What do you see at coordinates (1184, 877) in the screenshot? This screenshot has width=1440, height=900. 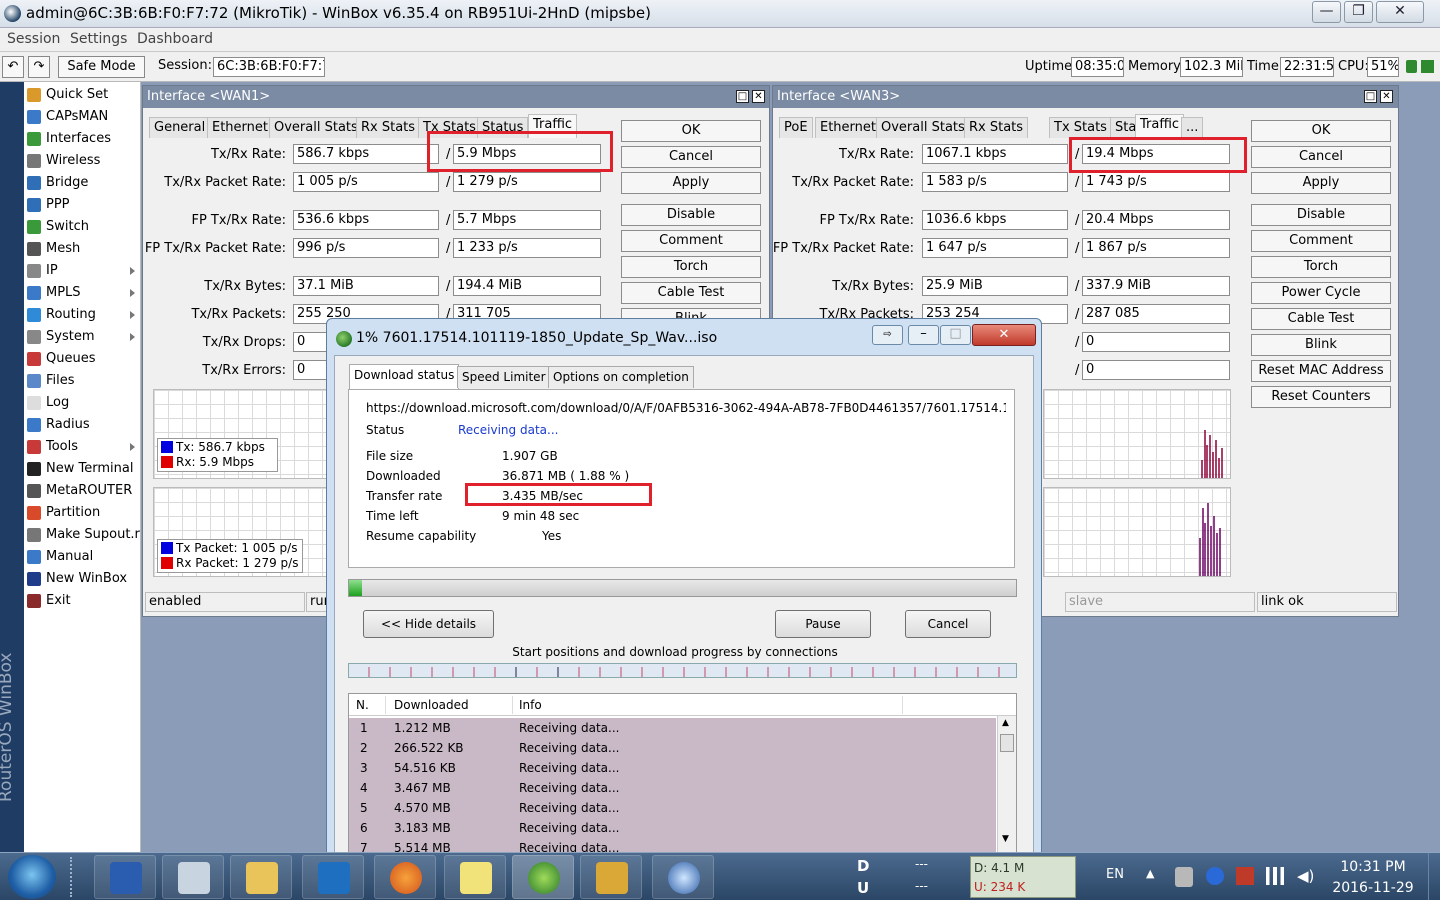 I see `tray-dollar-icon` at bounding box center [1184, 877].